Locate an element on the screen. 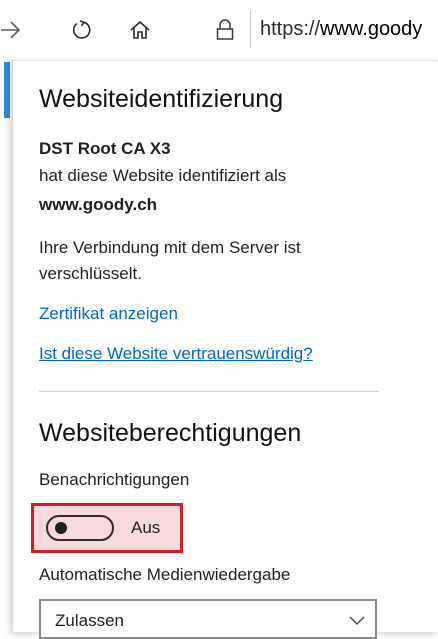 The width and height of the screenshot is (438, 639). home-icon is located at coordinates (140, 30).